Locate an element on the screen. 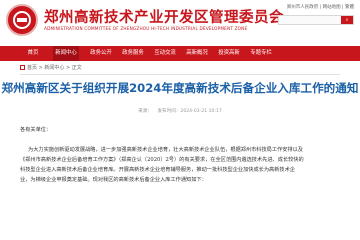 Image resolution: width=360 pixels, height=240 pixels. search-icon: ⌕ is located at coordinates (347, 20).